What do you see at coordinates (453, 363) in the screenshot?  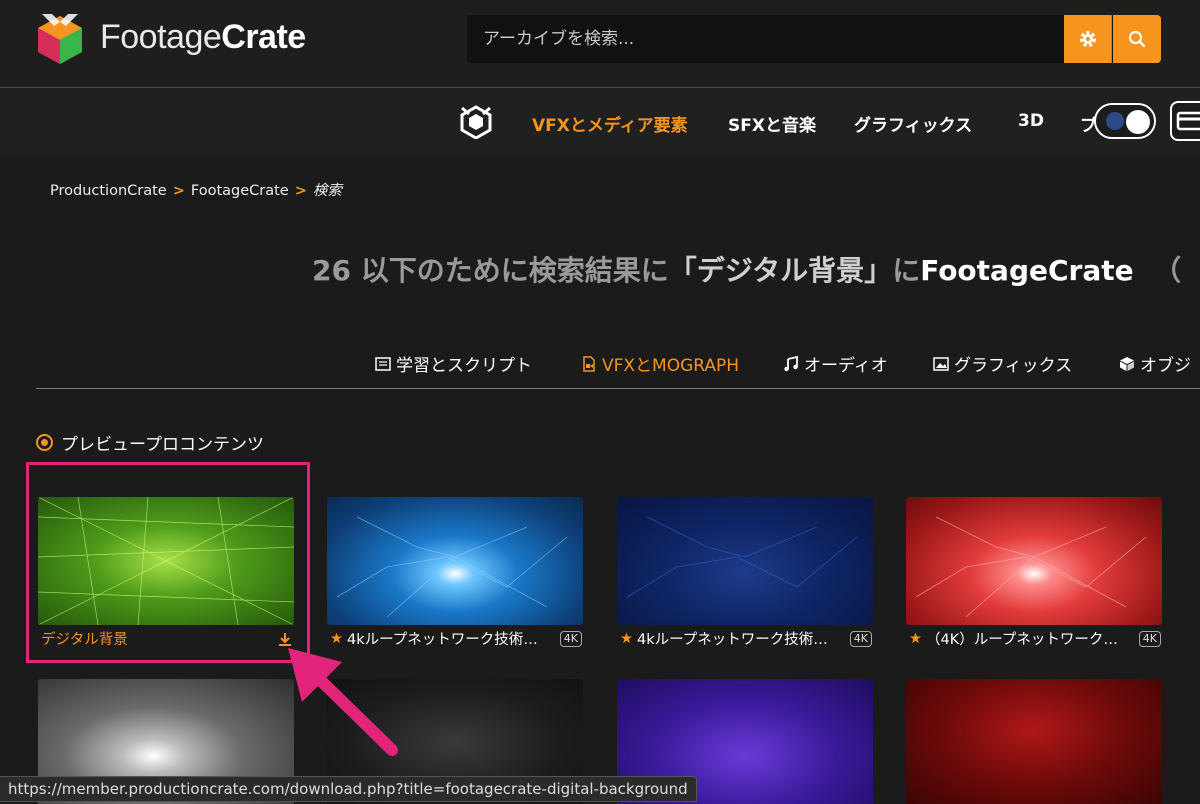 I see `tab-scripts: 学習とスクリプト` at bounding box center [453, 363].